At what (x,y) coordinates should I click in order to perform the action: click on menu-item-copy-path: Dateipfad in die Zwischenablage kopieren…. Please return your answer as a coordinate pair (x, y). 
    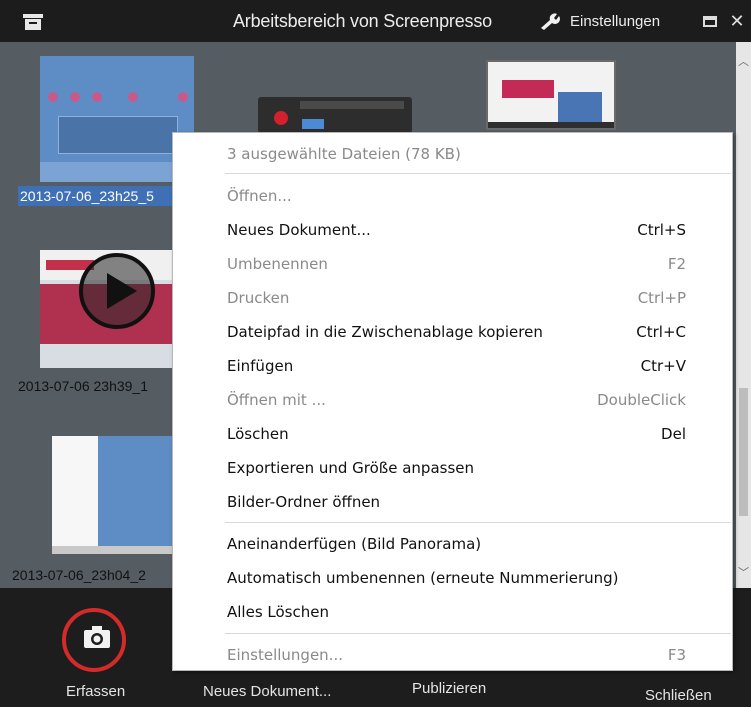
    Looking at the image, I should click on (453, 332).